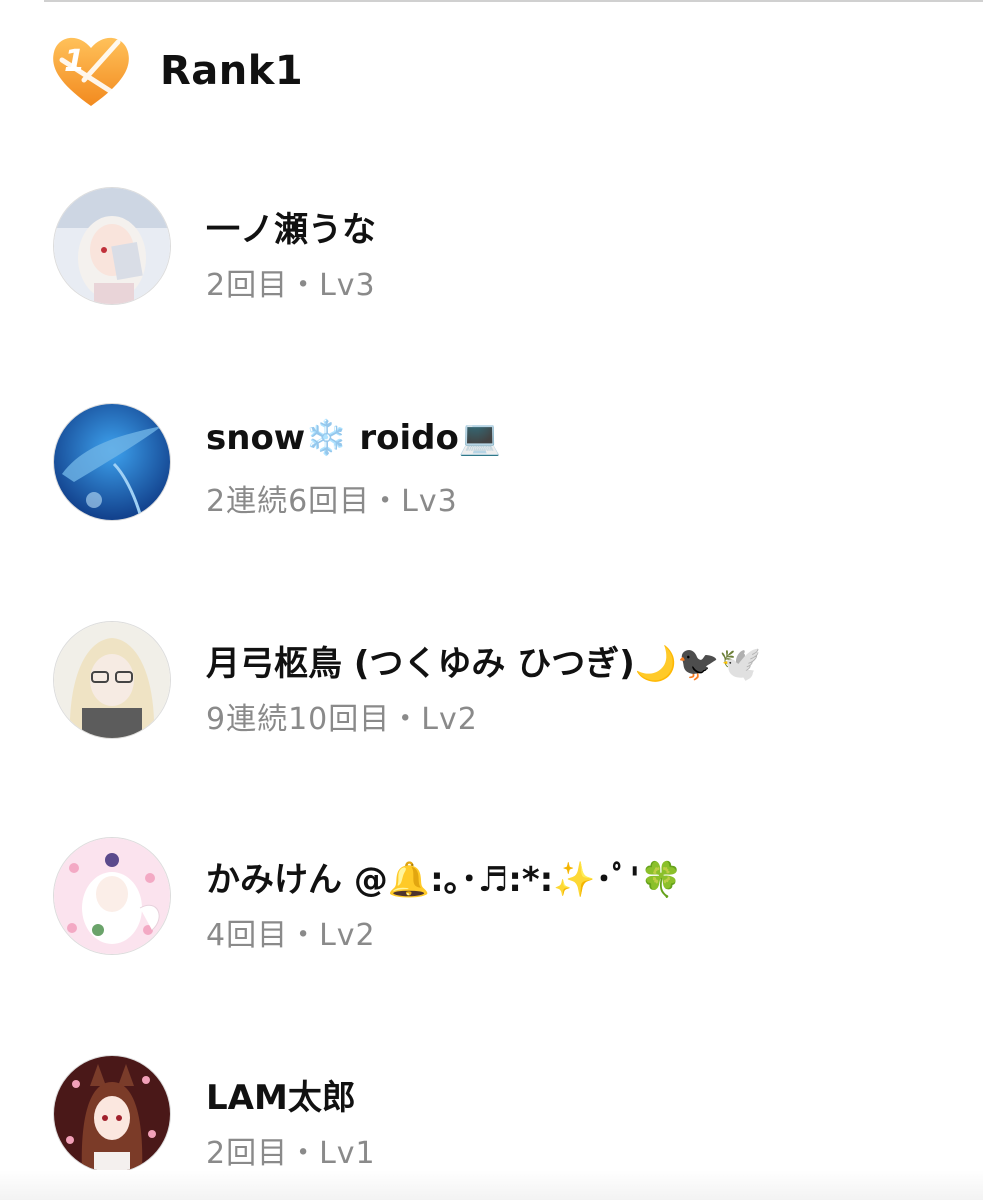  Describe the element at coordinates (281, 1098) in the screenshot. I see `user-name: LAM太郎` at that location.